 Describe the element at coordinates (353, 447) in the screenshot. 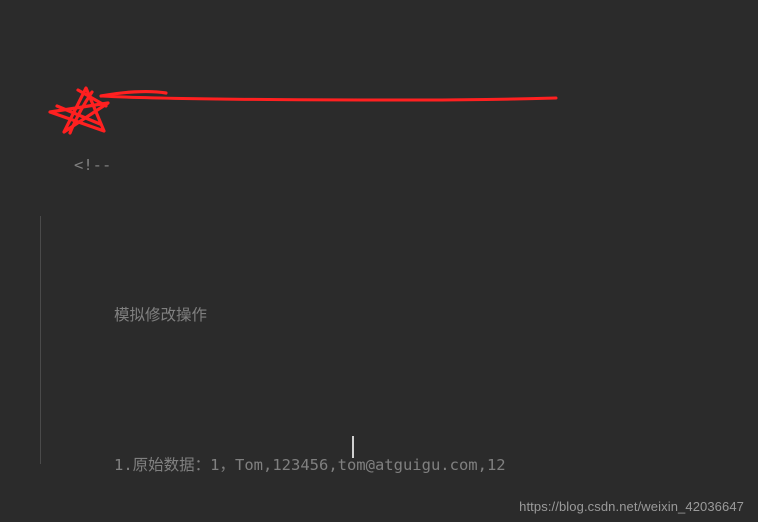

I see `text-caret` at that location.